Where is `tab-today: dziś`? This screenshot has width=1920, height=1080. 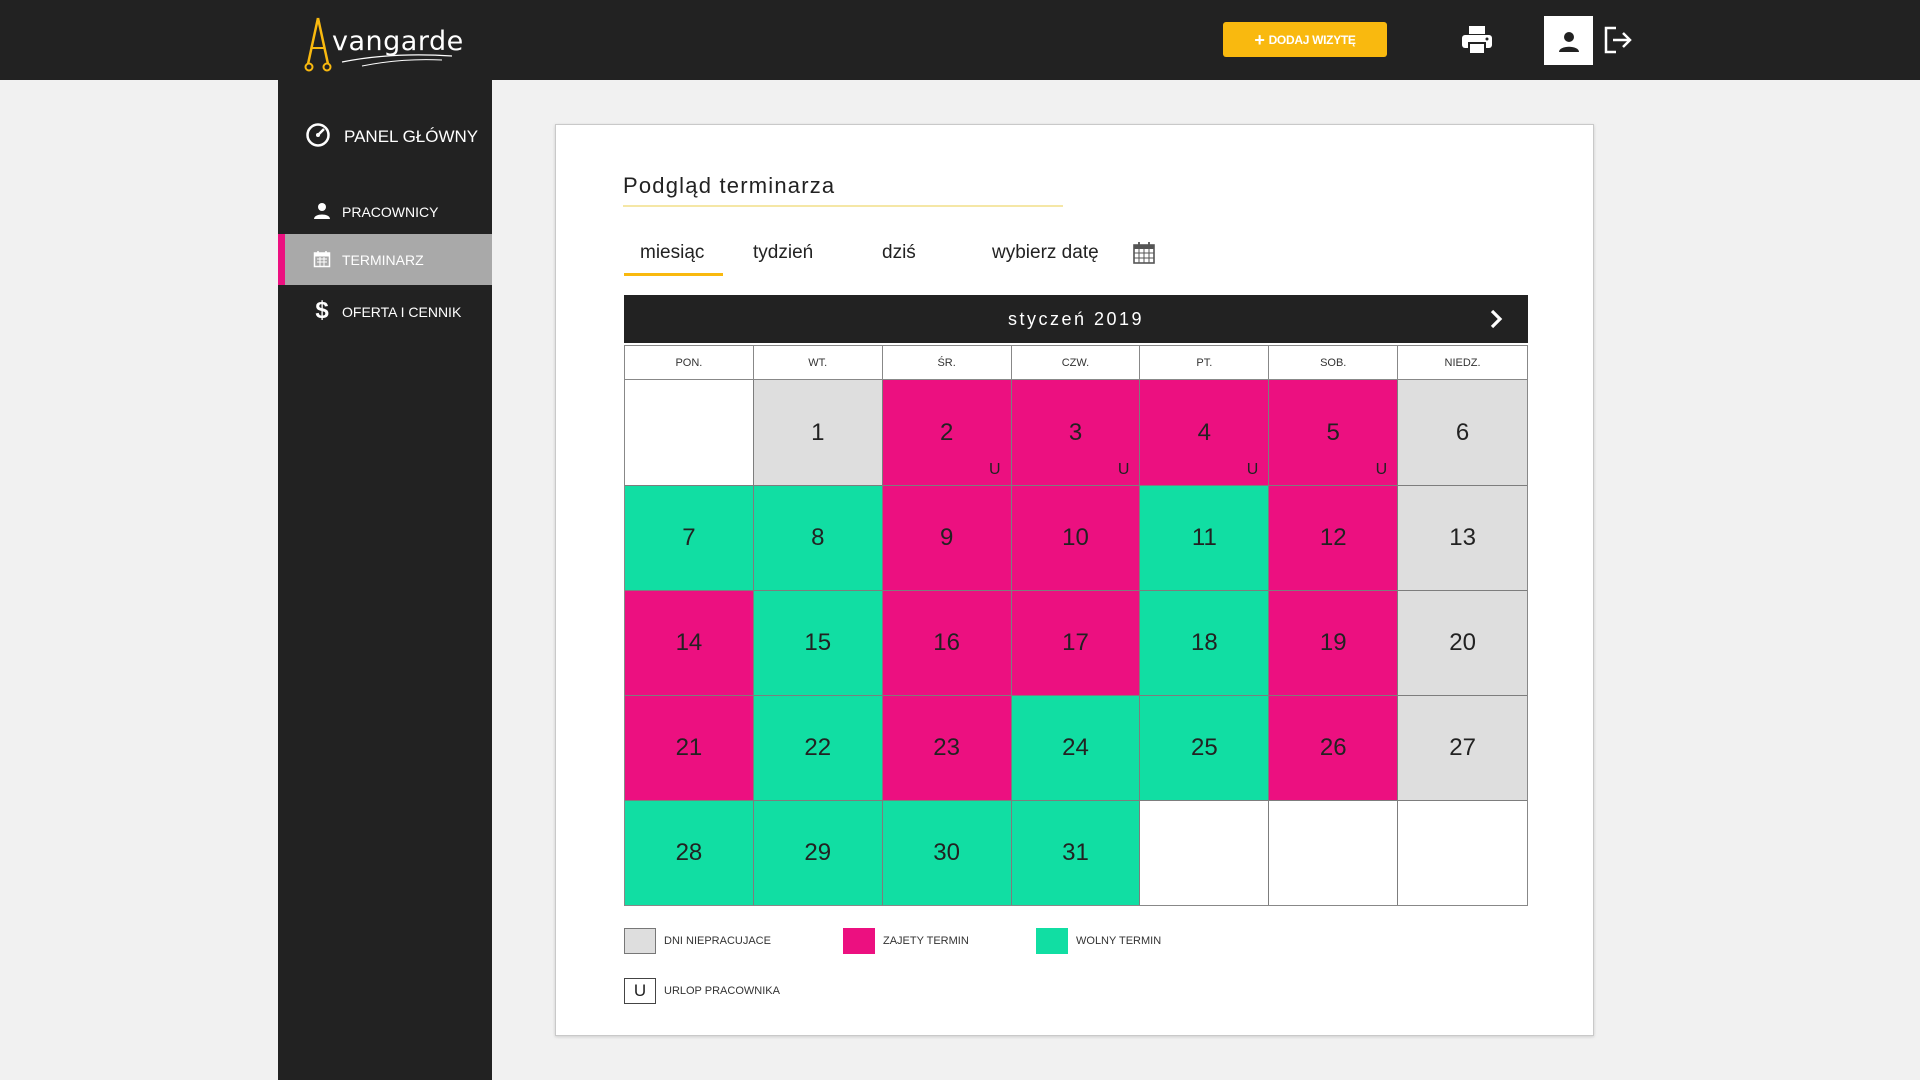 tab-today: dziś is located at coordinates (899, 253).